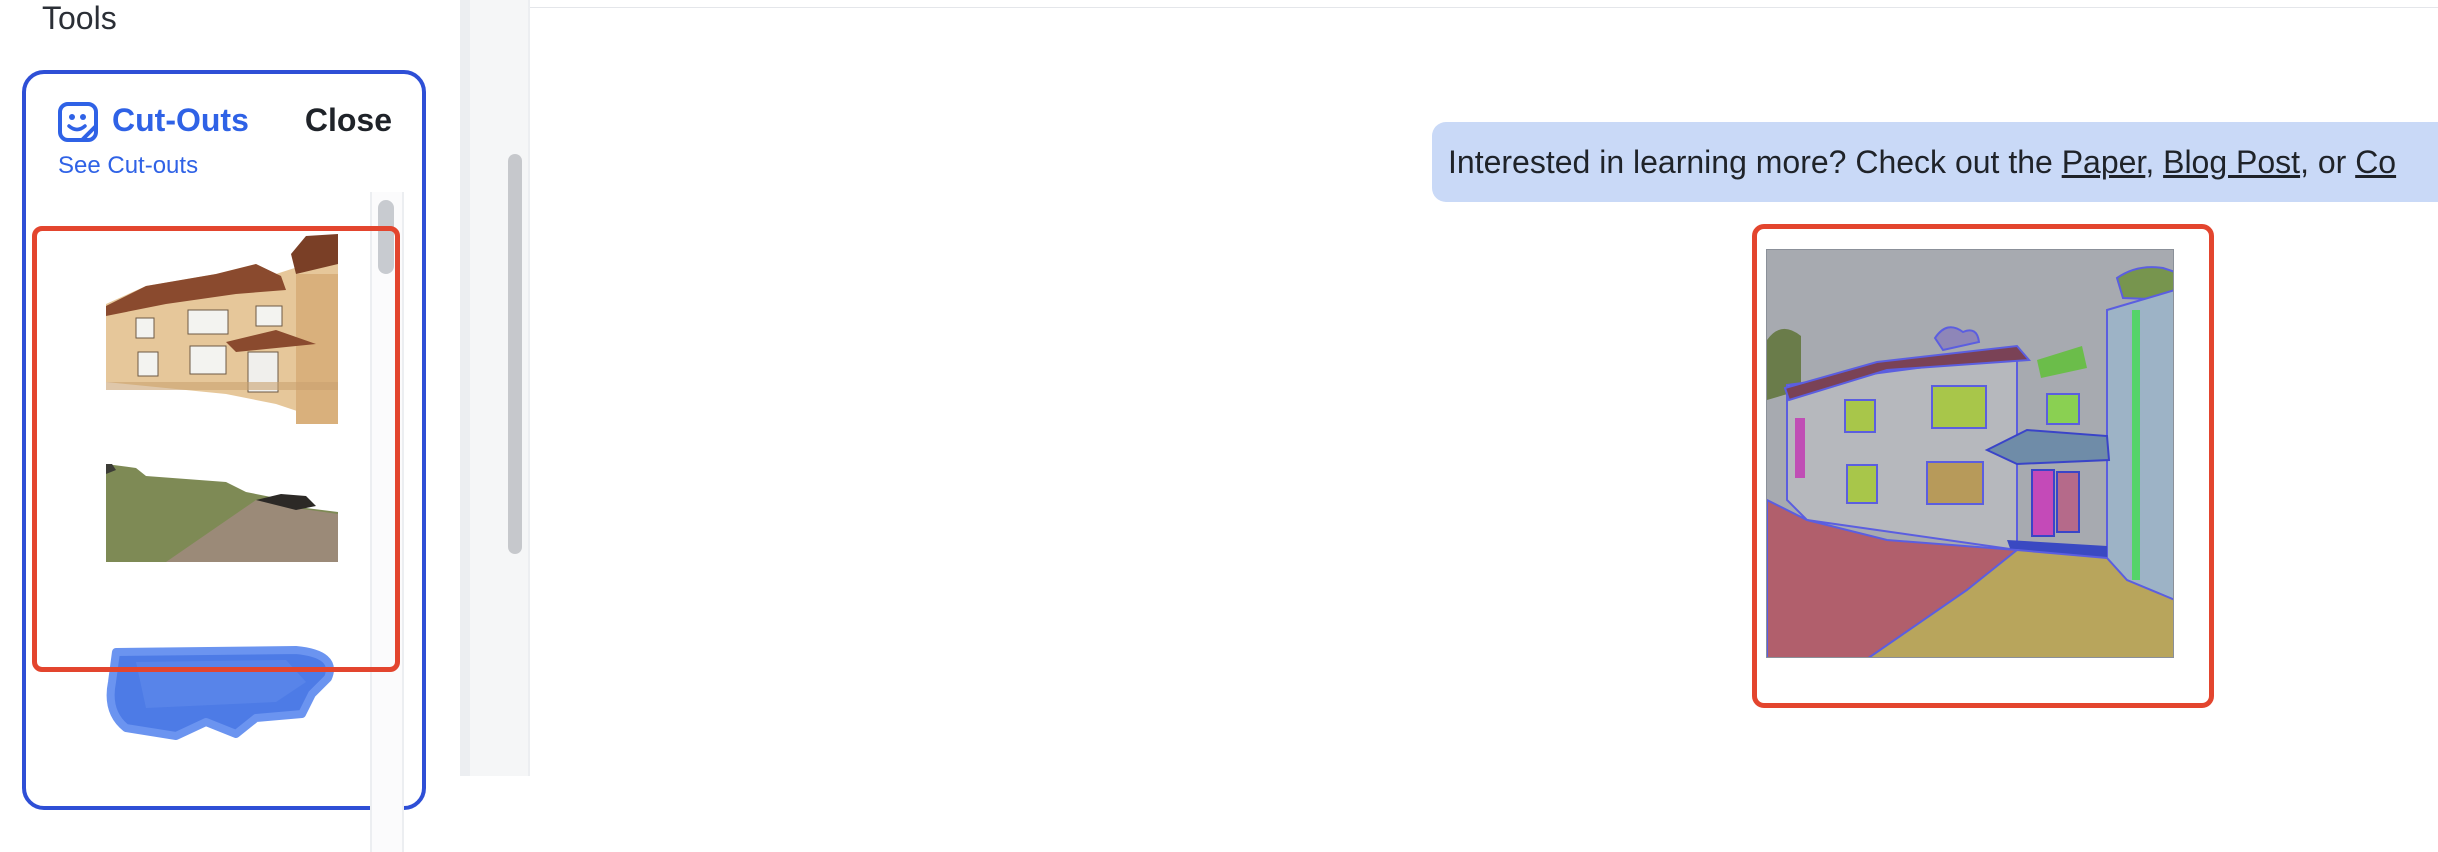  I want to click on cutouts-scrollbar, so click(387, 522).